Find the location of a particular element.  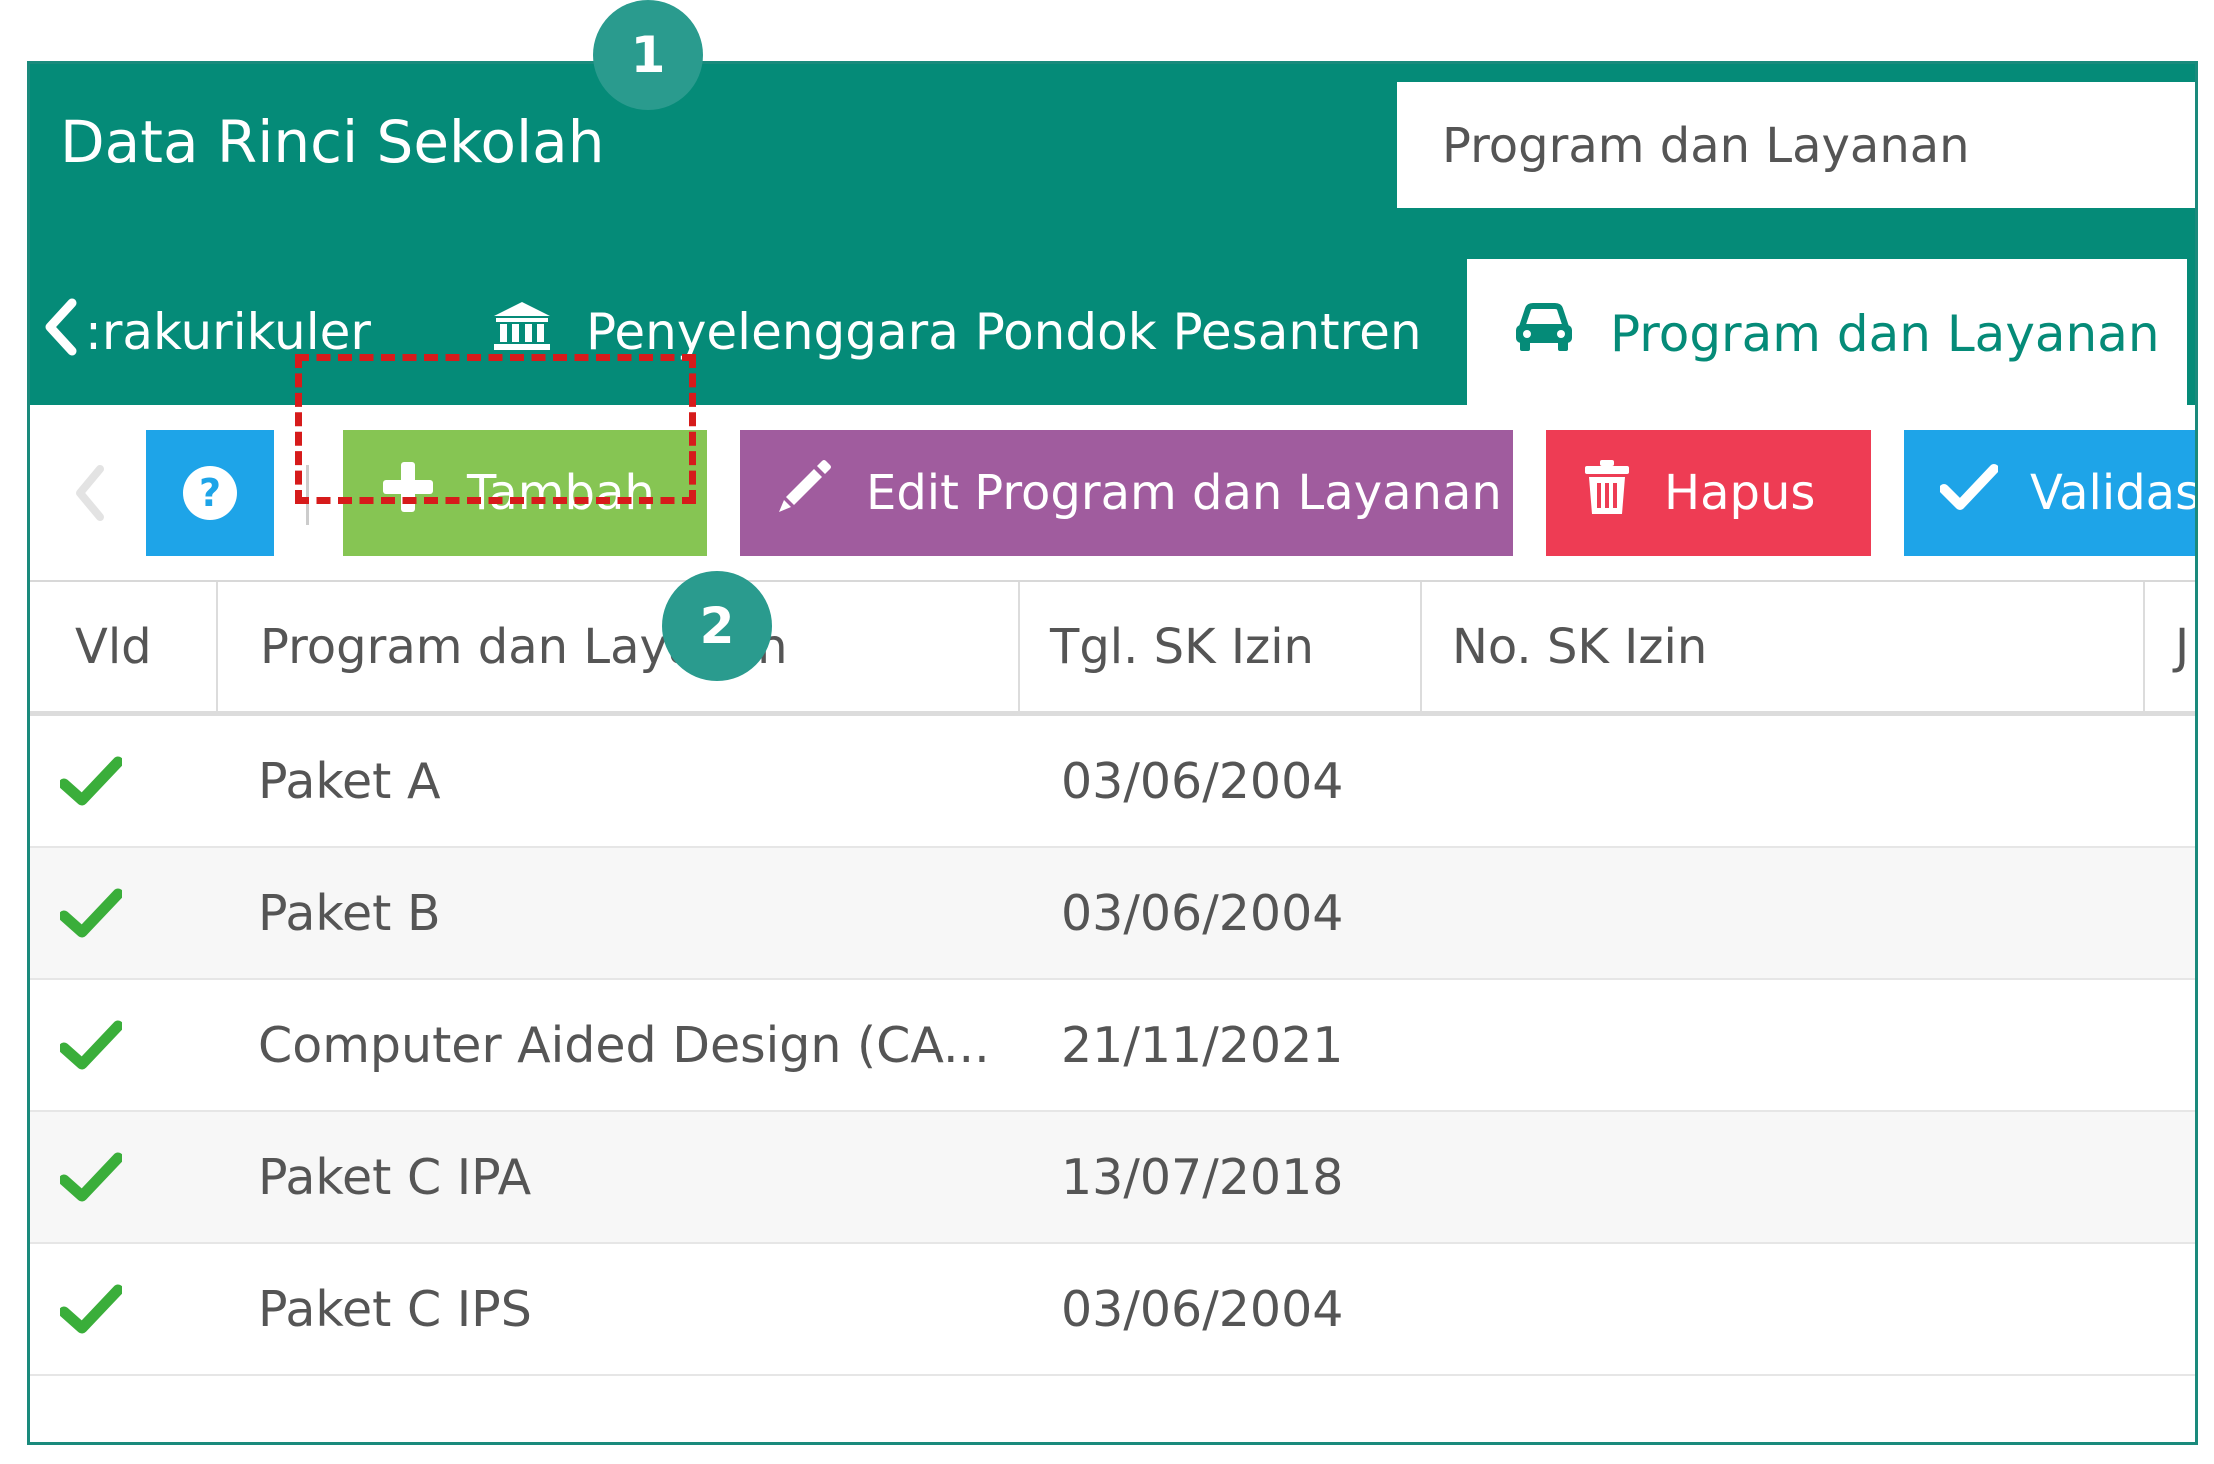

section-select-value: Program dan Layanan is located at coordinates (1706, 146).